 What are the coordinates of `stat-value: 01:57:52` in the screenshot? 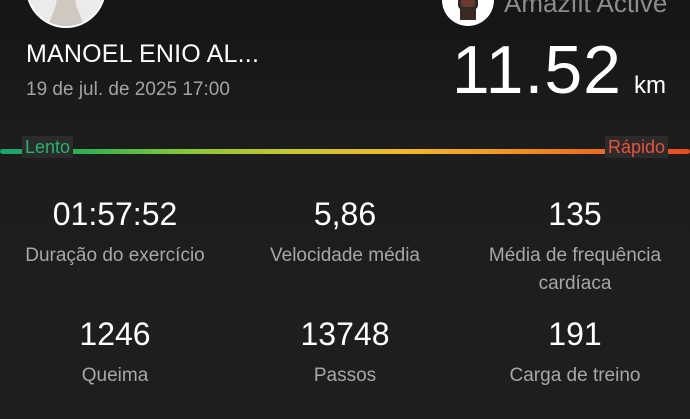 It's located at (115, 214).